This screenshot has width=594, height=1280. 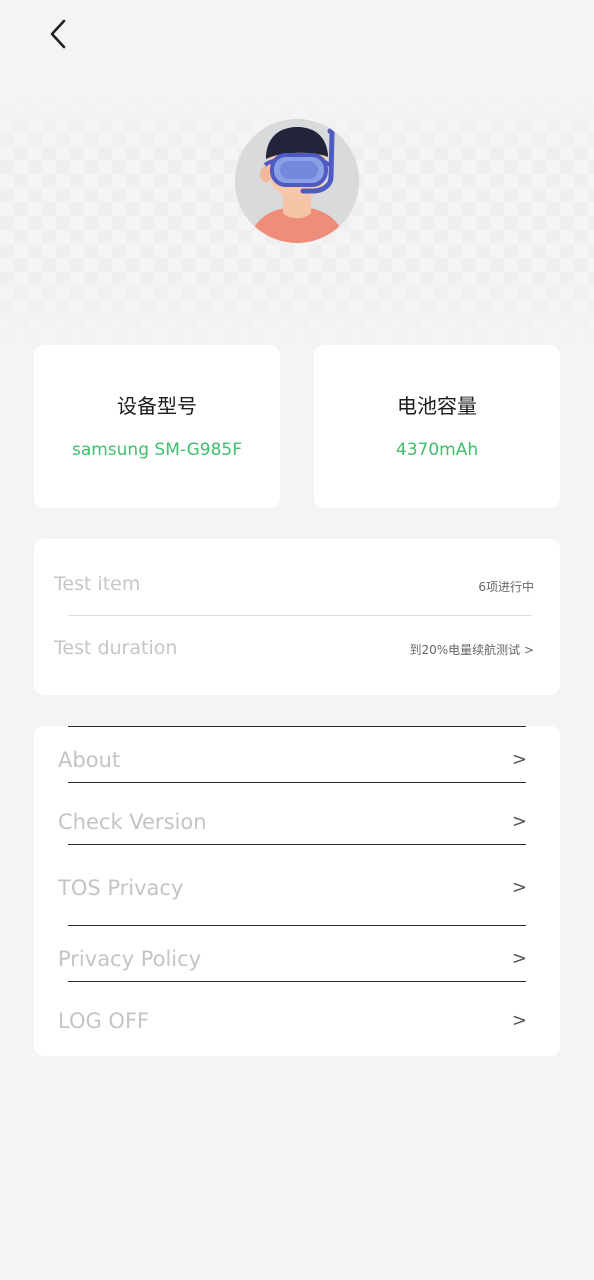 What do you see at coordinates (292, 959) in the screenshot?
I see `menu-item-privacy-policy: Privacy Policy >` at bounding box center [292, 959].